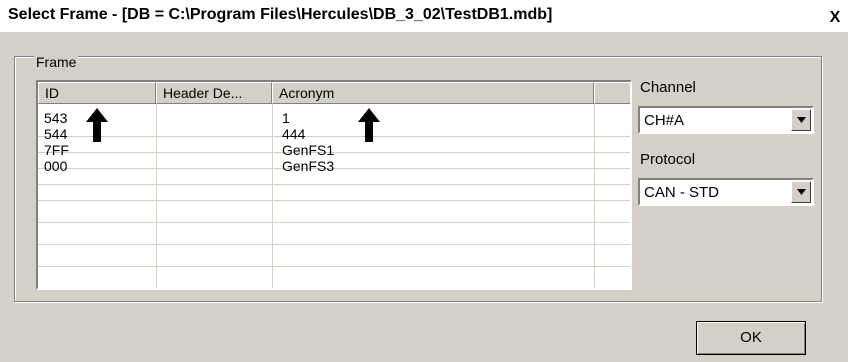  I want to click on table-cell-id: 7FF, so click(56, 150).